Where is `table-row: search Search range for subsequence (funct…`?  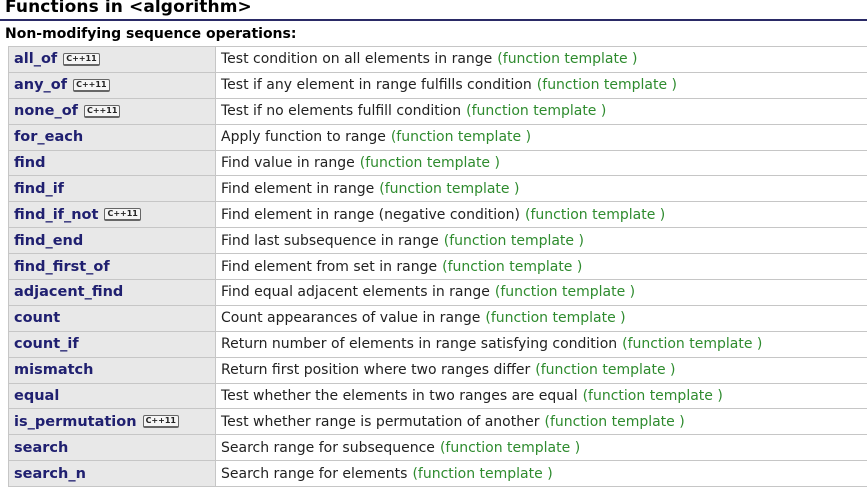 table-row: search Search range for subsequence (funct… is located at coordinates (437, 448).